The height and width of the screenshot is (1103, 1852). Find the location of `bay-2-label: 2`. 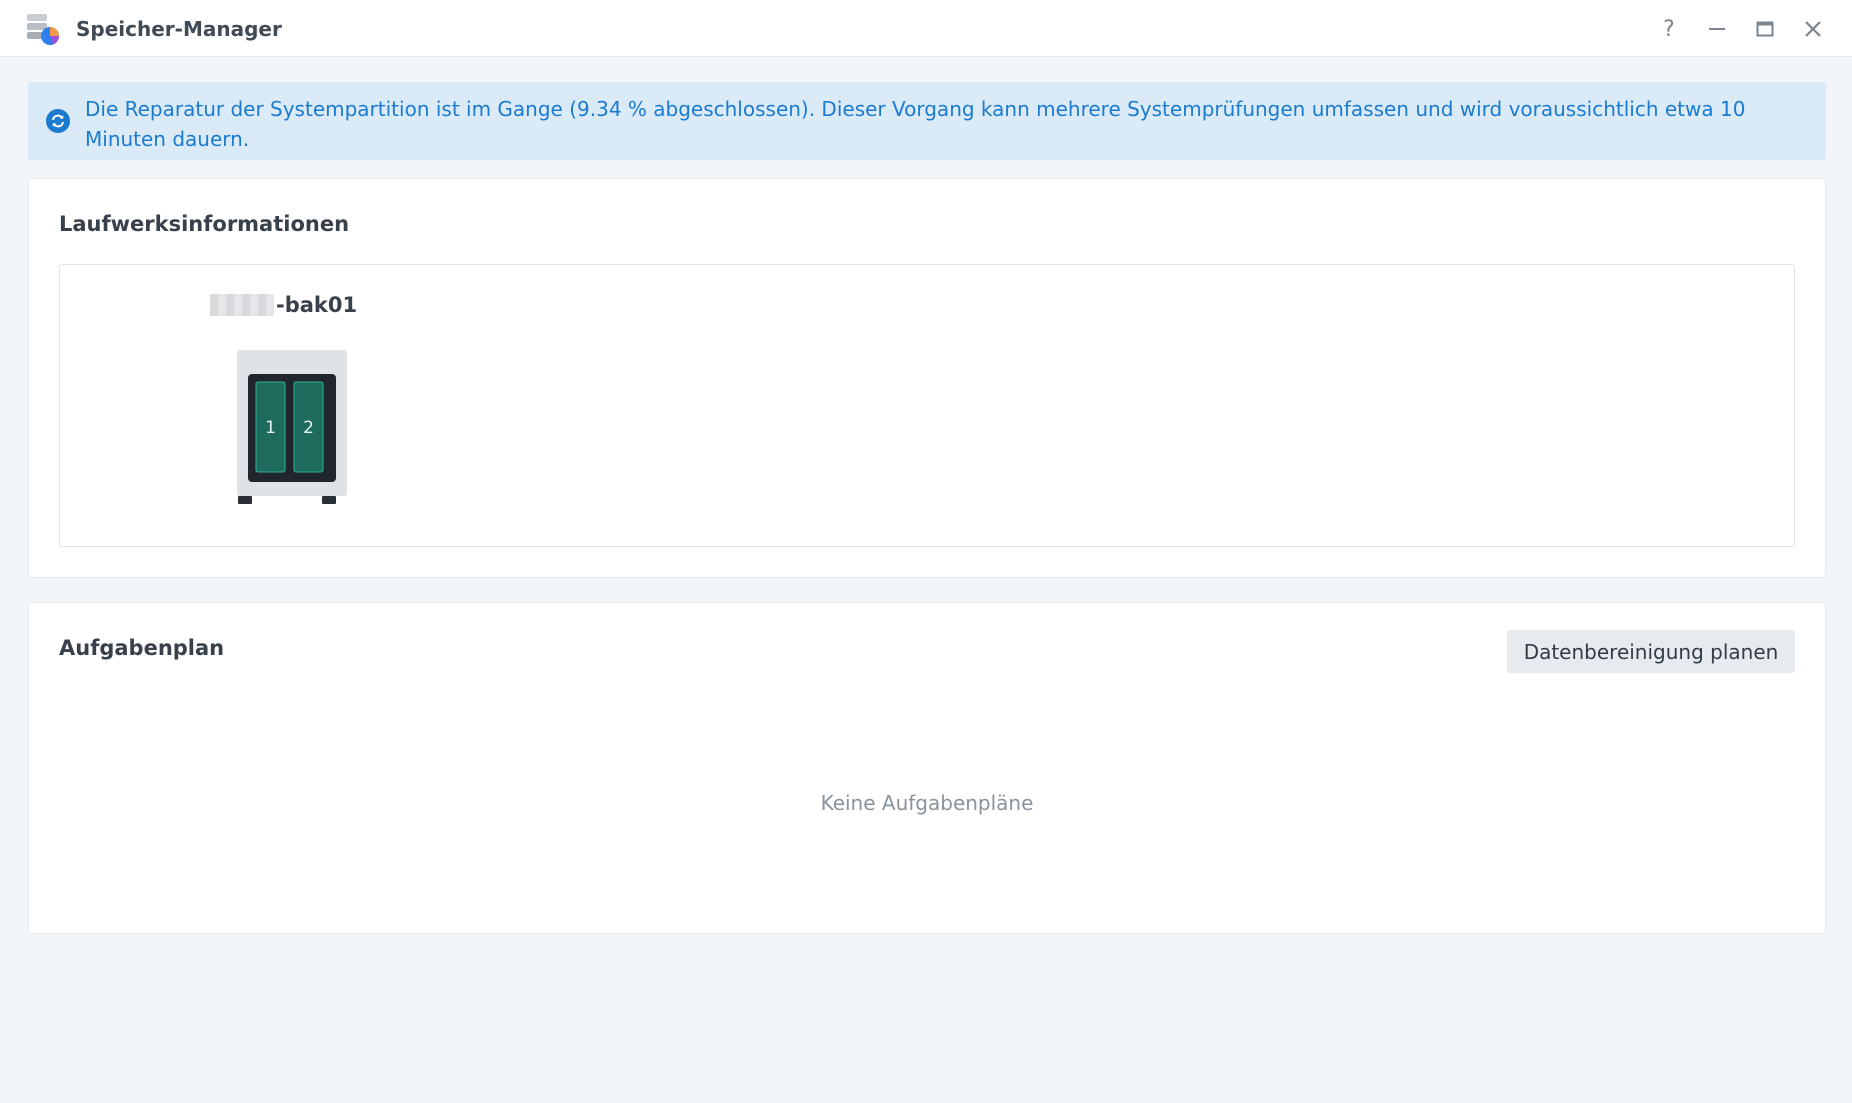

bay-2-label: 2 is located at coordinates (308, 428).